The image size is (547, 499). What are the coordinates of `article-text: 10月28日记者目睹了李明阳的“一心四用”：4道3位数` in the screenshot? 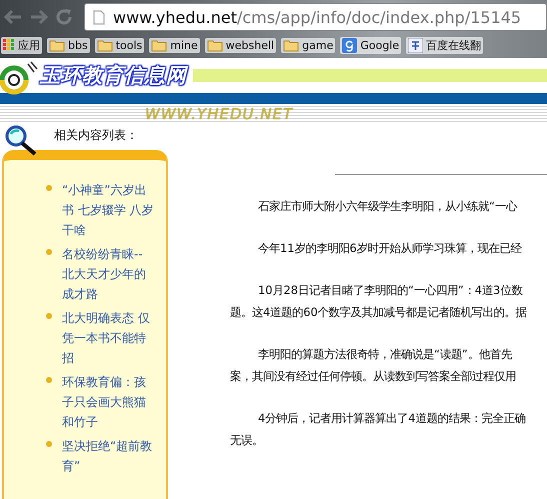 It's located at (390, 290).